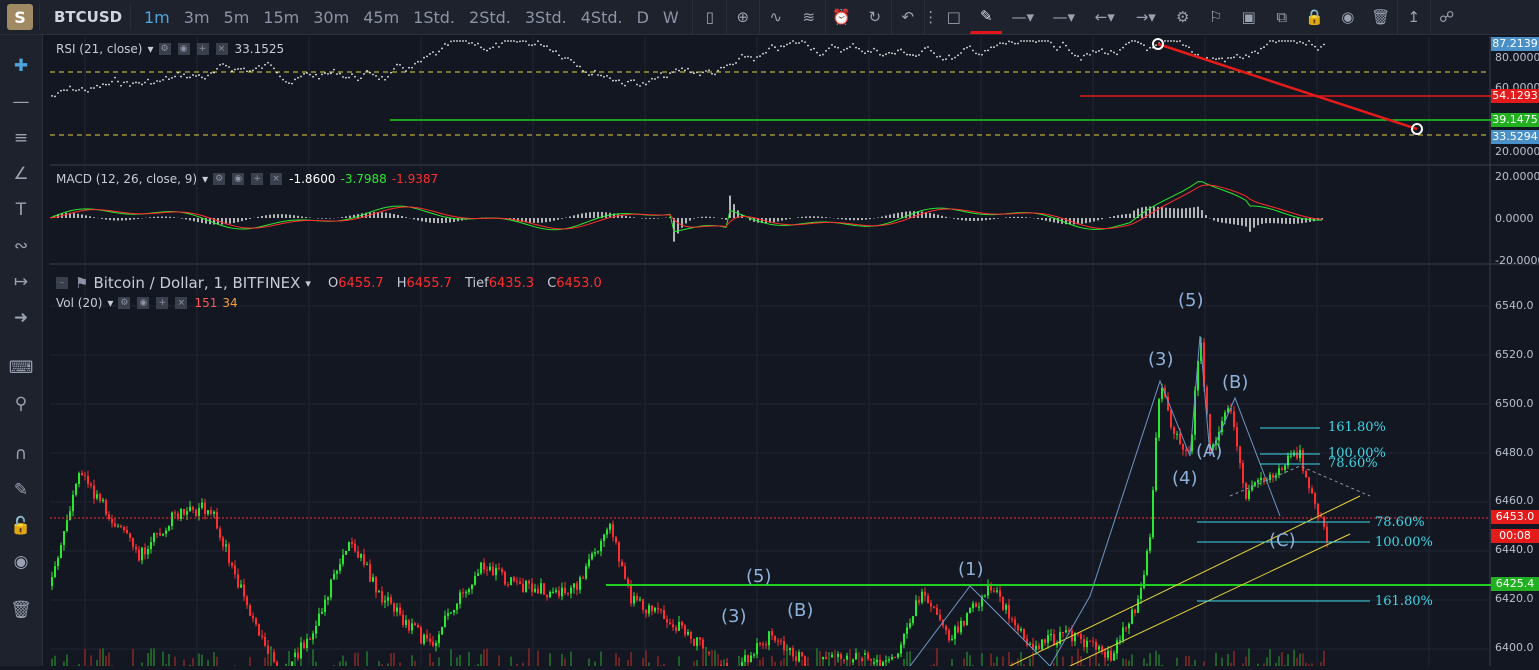 The image size is (1539, 670). I want to click on interval-2h: 2Std., so click(490, 17).